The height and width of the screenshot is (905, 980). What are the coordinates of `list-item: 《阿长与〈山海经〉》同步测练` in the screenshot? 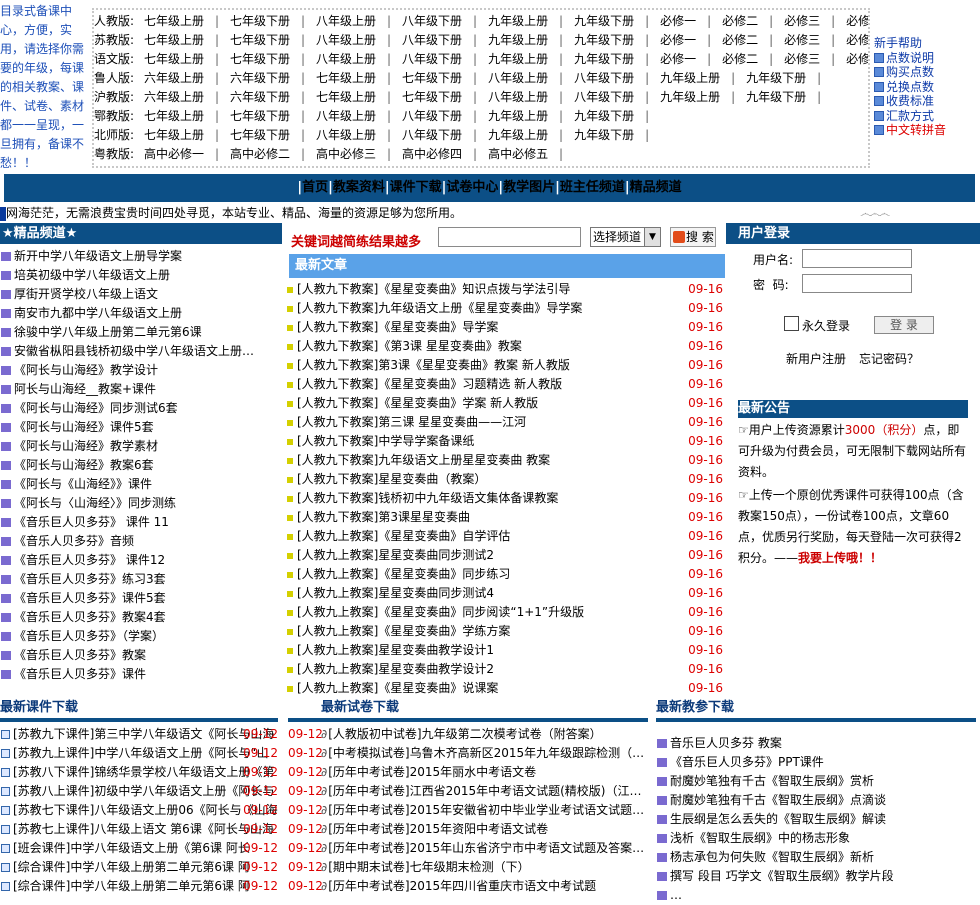 It's located at (141, 503).